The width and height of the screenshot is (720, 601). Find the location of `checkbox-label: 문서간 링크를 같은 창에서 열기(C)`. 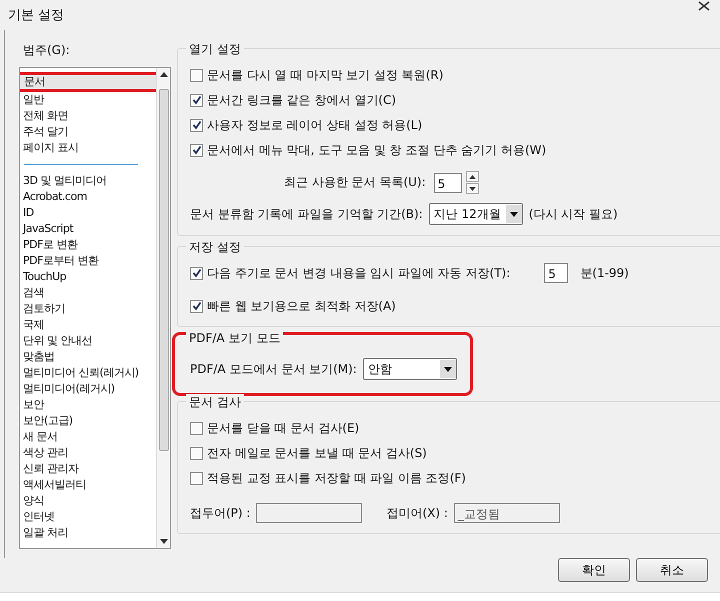

checkbox-label: 문서간 링크를 같은 창에서 열기(C) is located at coordinates (301, 100).